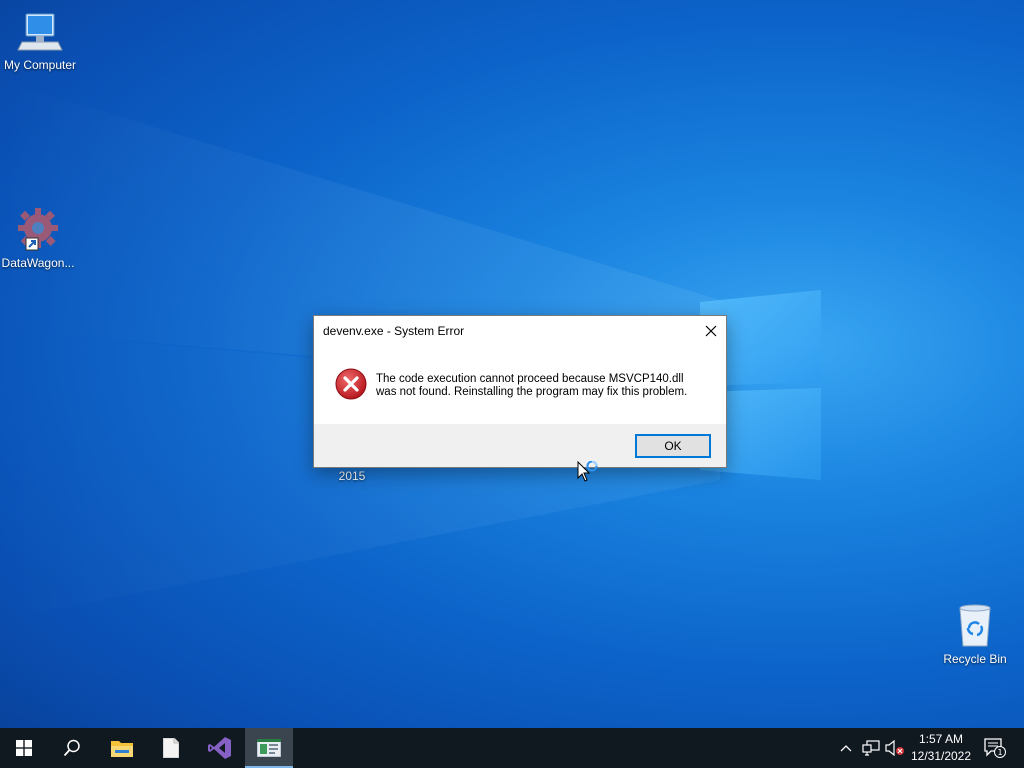 The image size is (1024, 768). What do you see at coordinates (394, 331) in the screenshot?
I see `dialog-title: devenv.exe - System Error` at bounding box center [394, 331].